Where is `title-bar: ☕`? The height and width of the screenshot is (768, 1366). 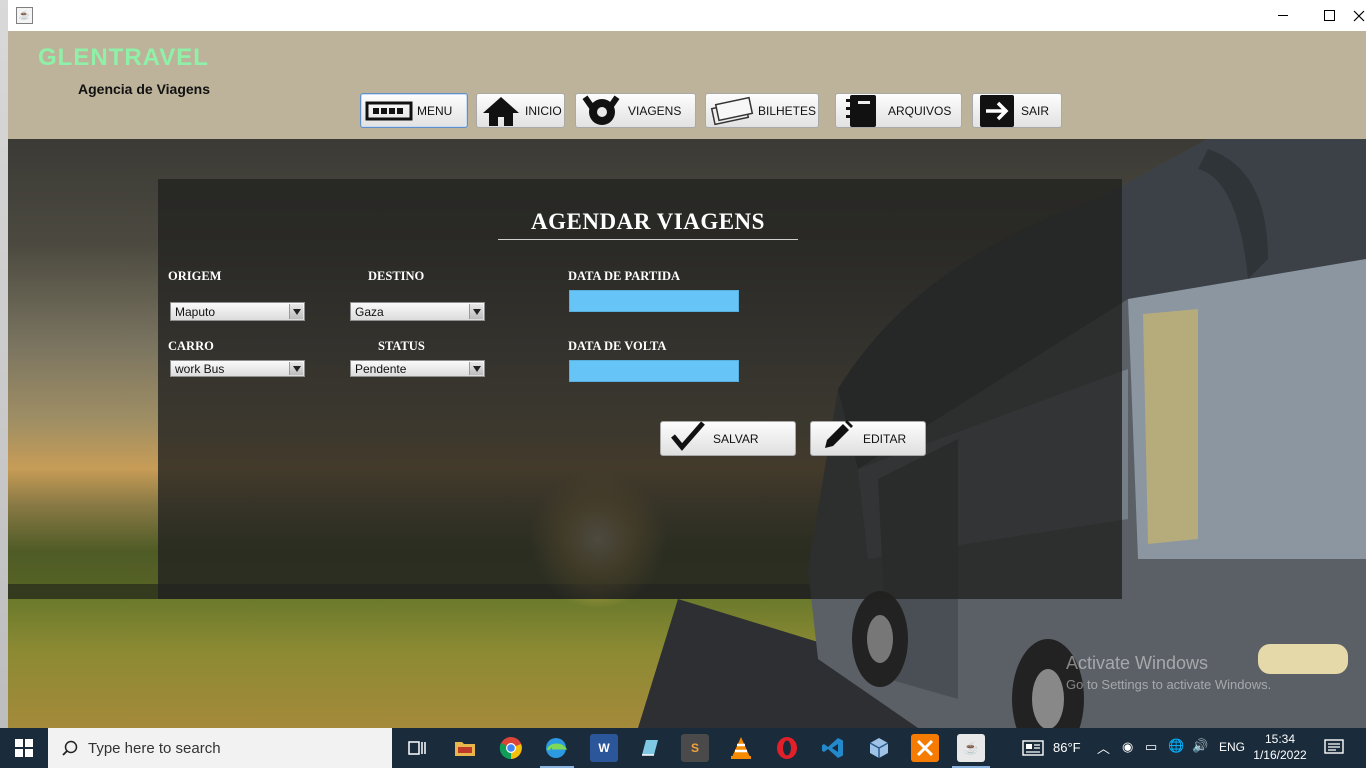
title-bar: ☕ is located at coordinates (687, 15).